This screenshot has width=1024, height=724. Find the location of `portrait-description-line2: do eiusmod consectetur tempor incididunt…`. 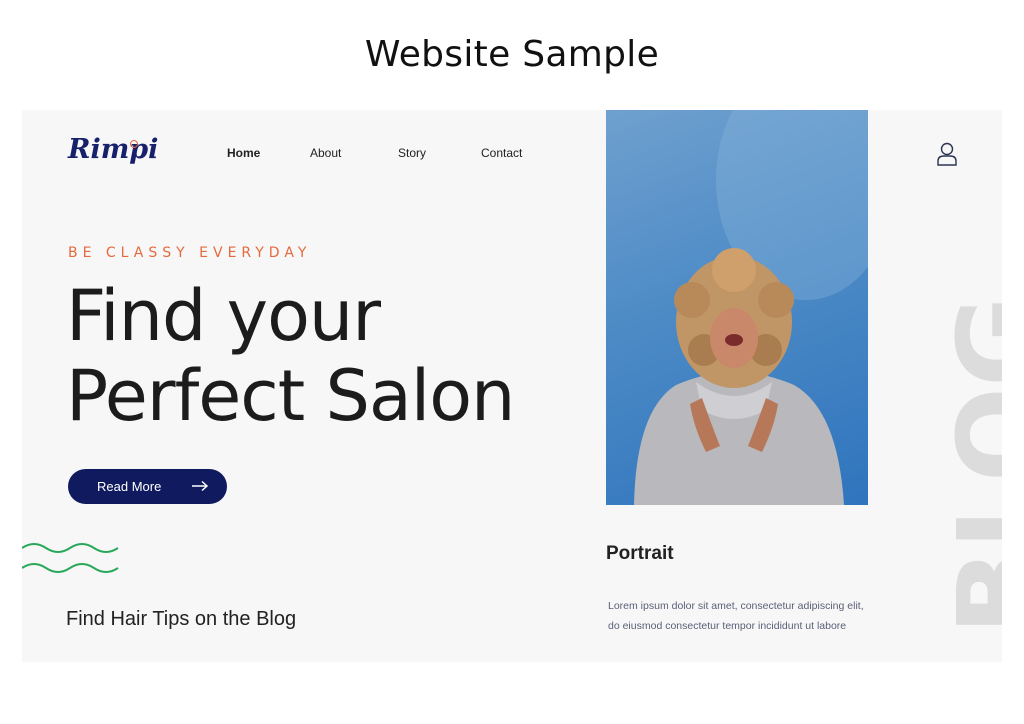

portrait-description-line2: do eiusmod consectetur tempor incididunt… is located at coordinates (727, 626).